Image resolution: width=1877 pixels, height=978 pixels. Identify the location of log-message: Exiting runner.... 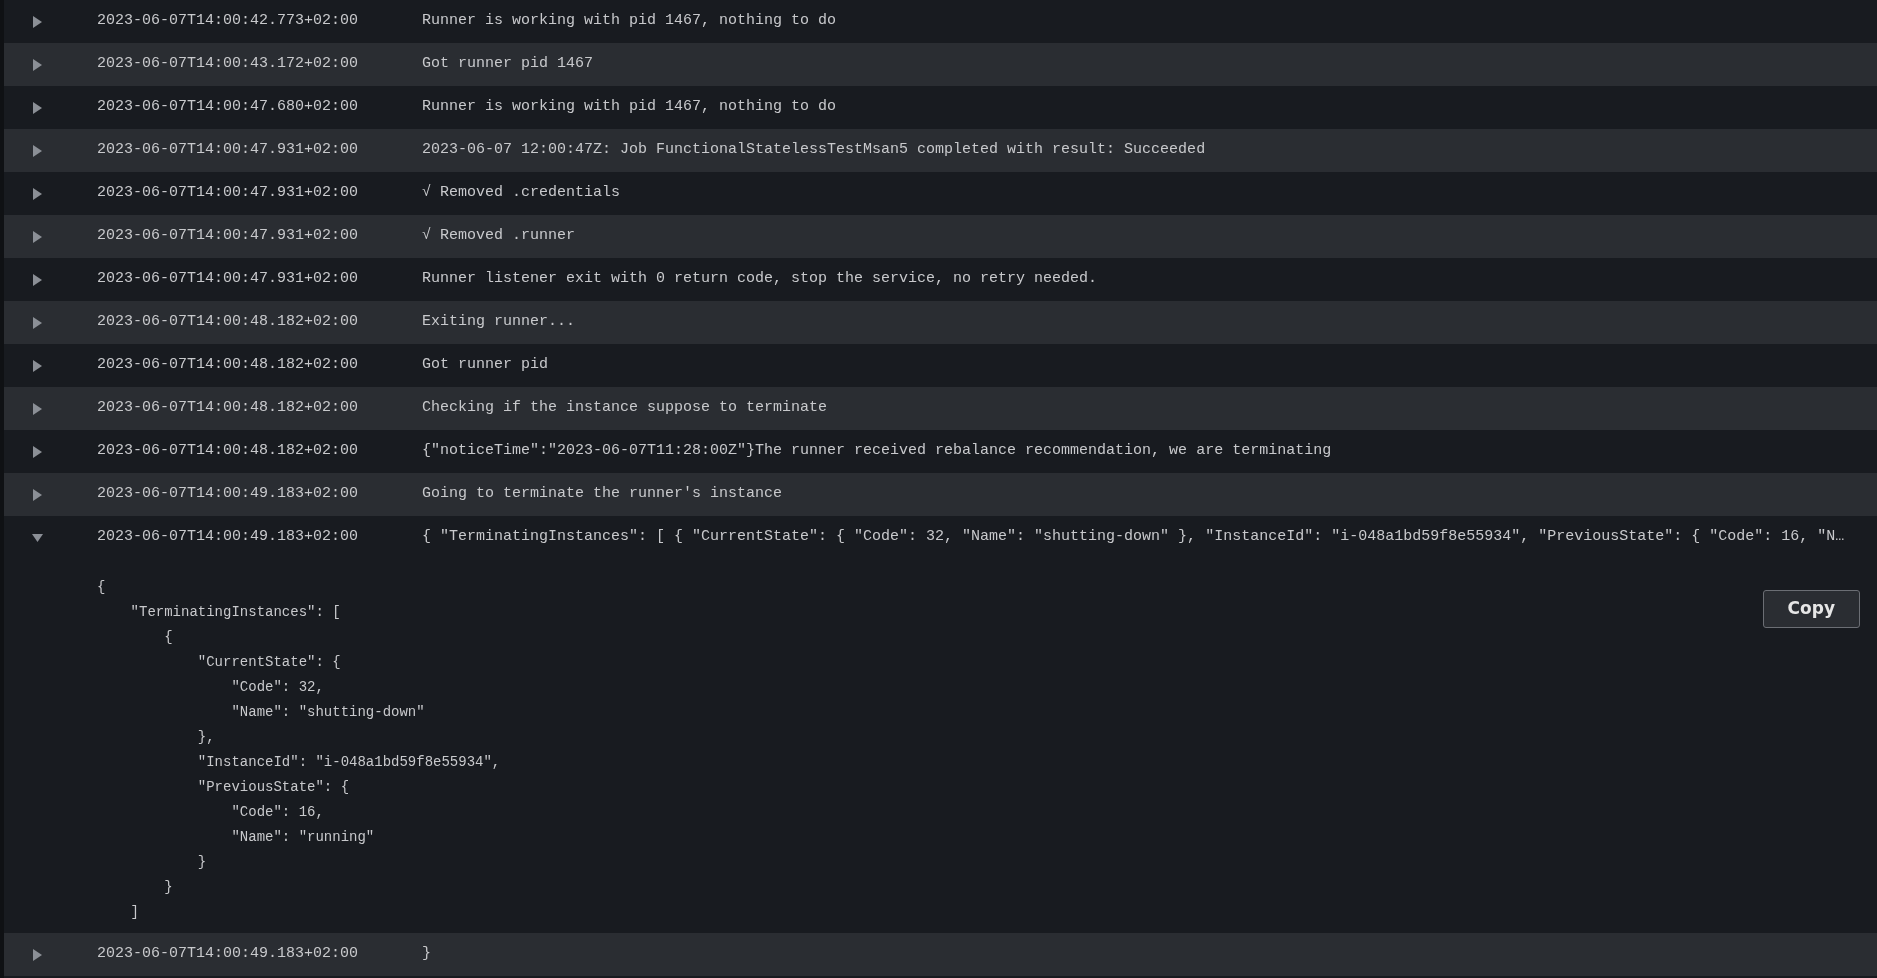
(499, 322).